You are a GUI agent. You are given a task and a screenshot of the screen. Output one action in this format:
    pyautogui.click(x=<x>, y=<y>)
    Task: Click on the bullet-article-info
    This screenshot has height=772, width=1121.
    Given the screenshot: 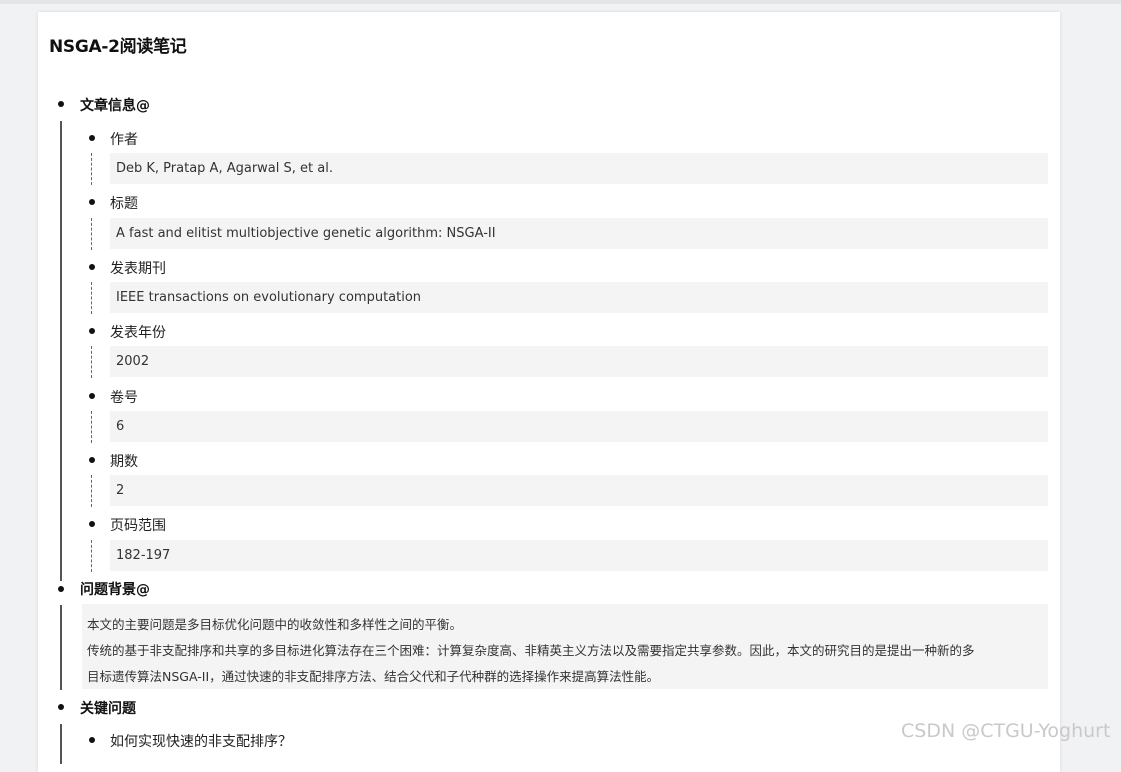 What is the action you would take?
    pyautogui.click(x=61, y=104)
    